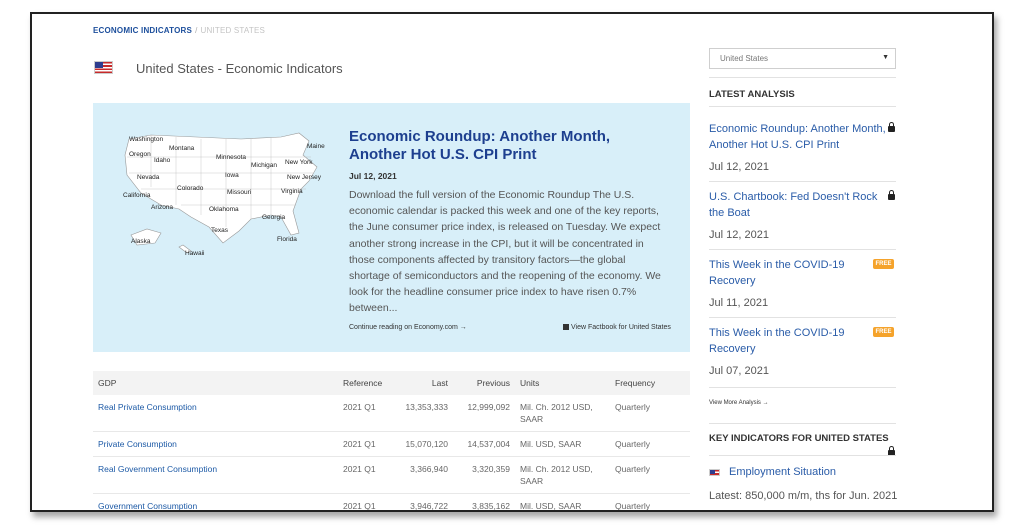  I want to click on column-header-units: Units, so click(562, 383).